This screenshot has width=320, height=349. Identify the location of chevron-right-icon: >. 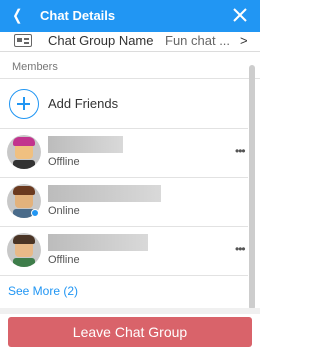
(244, 40).